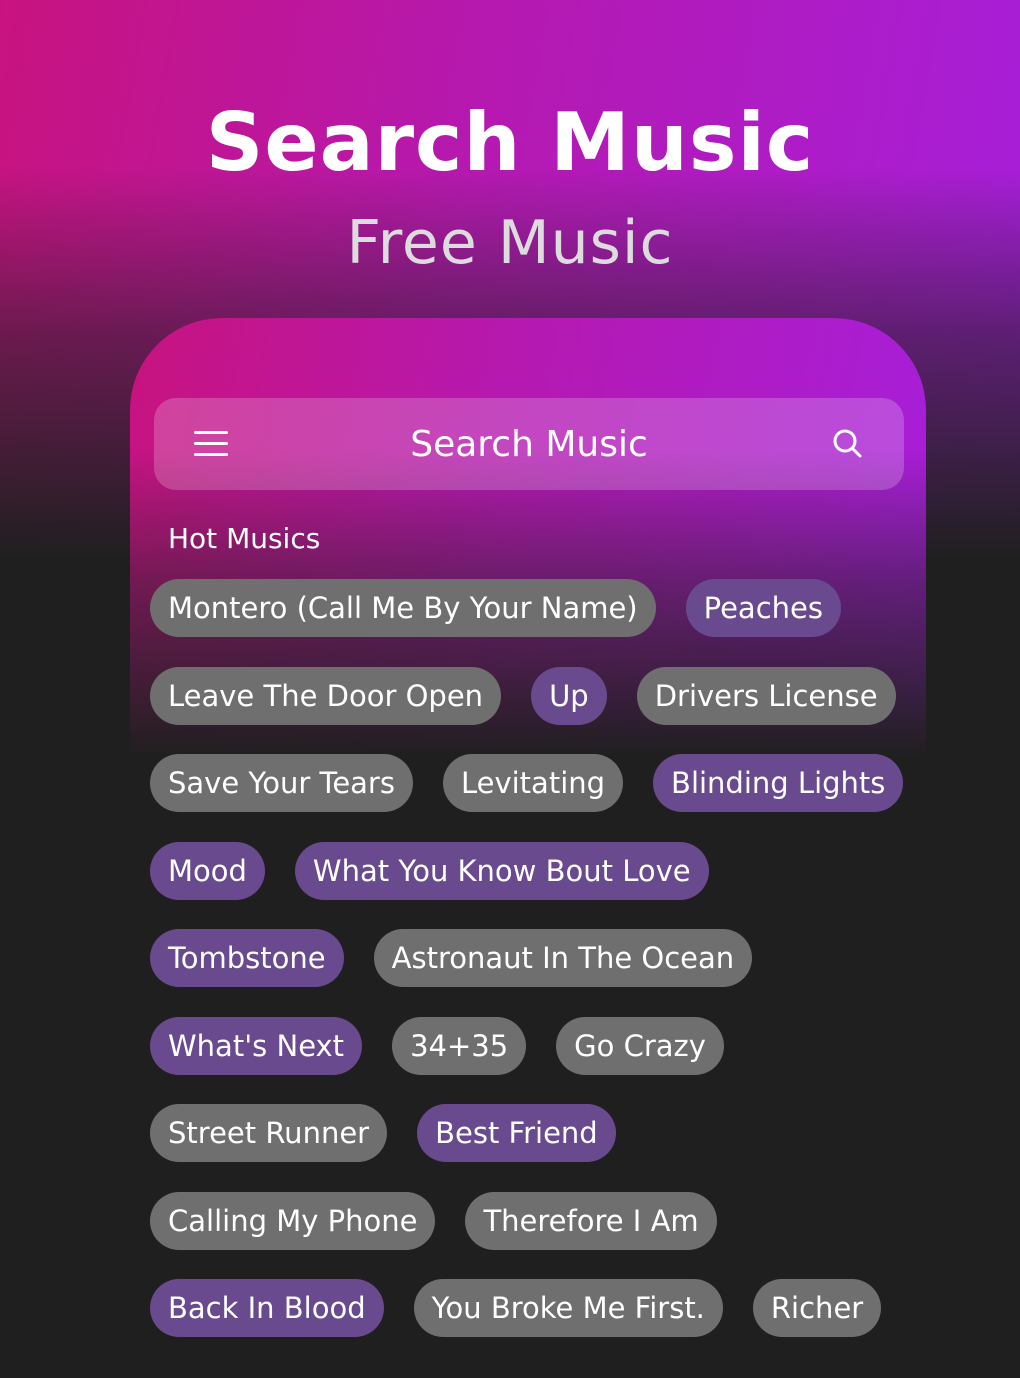 The height and width of the screenshot is (1378, 1020). I want to click on tag-row: Tombstone Astronaut In The Ocean, so click(530, 958).